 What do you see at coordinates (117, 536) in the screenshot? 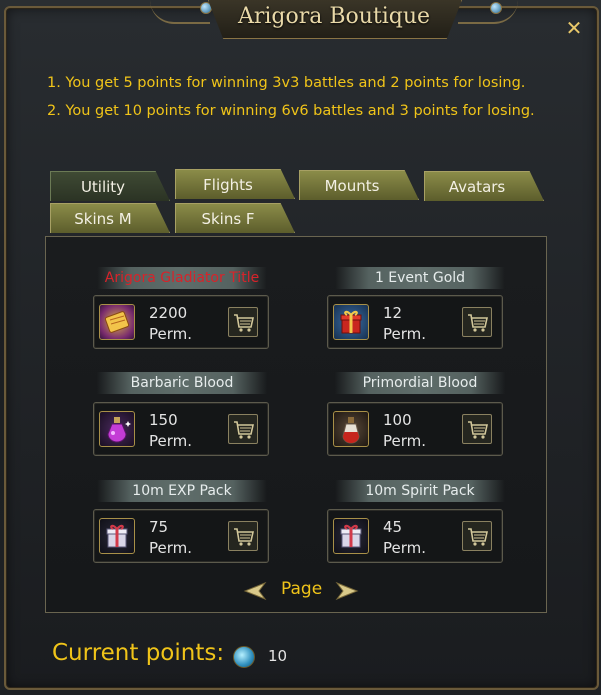
I see `exp-gift-pack-icon` at bounding box center [117, 536].